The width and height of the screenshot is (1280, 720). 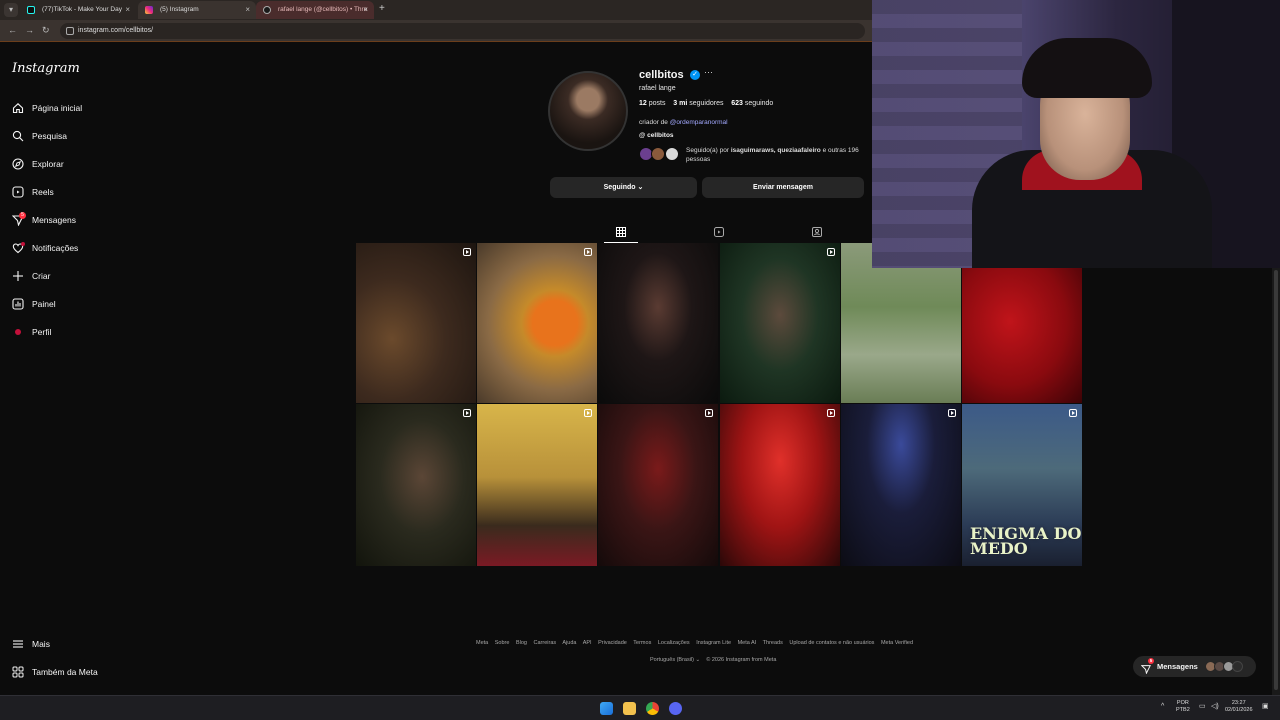 I want to click on recent-contacts-avatars, so click(x=1227, y=666).